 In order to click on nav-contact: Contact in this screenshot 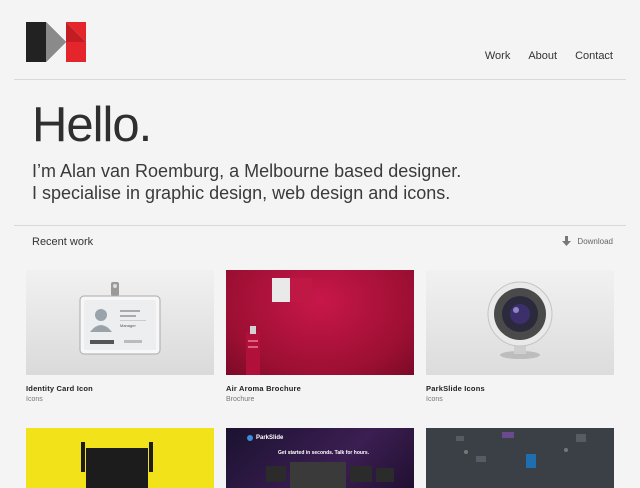, I will do `click(594, 56)`.